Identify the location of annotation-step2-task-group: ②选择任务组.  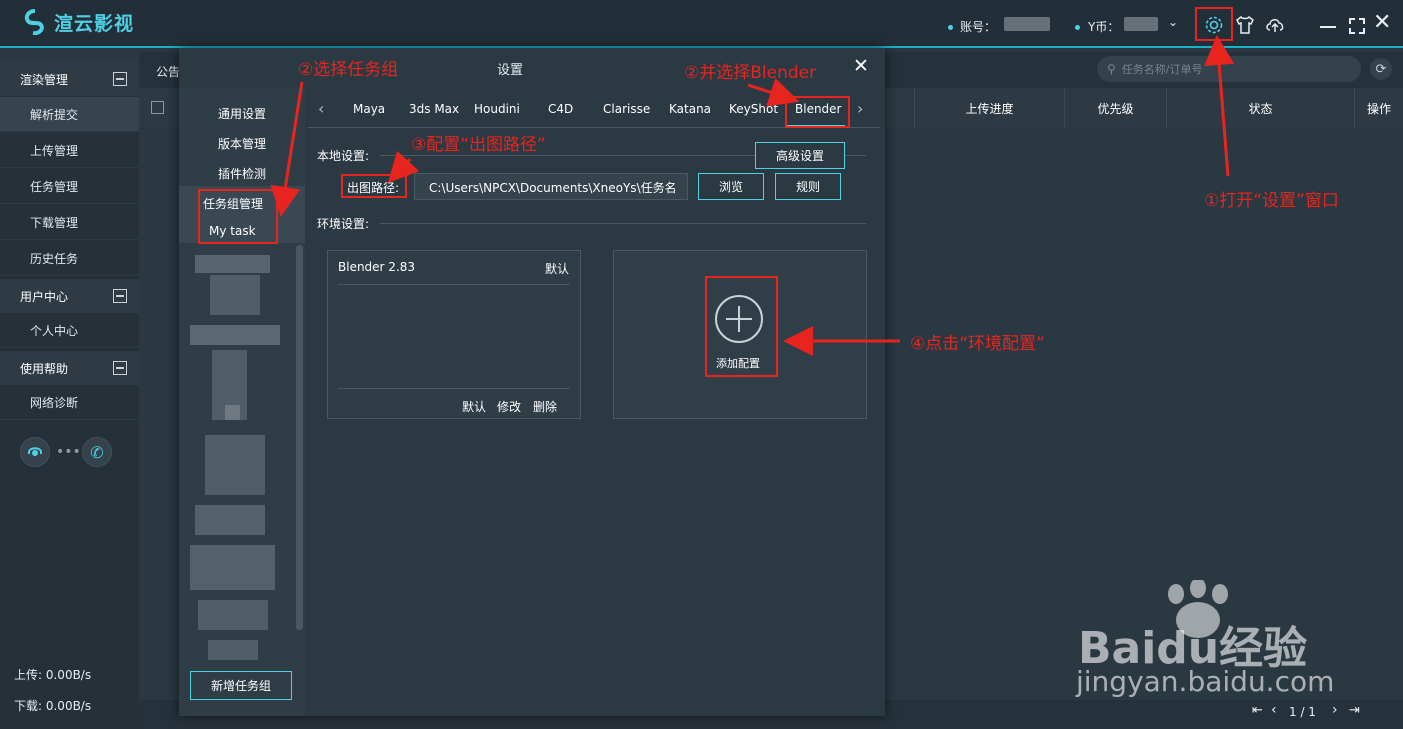
(348, 70).